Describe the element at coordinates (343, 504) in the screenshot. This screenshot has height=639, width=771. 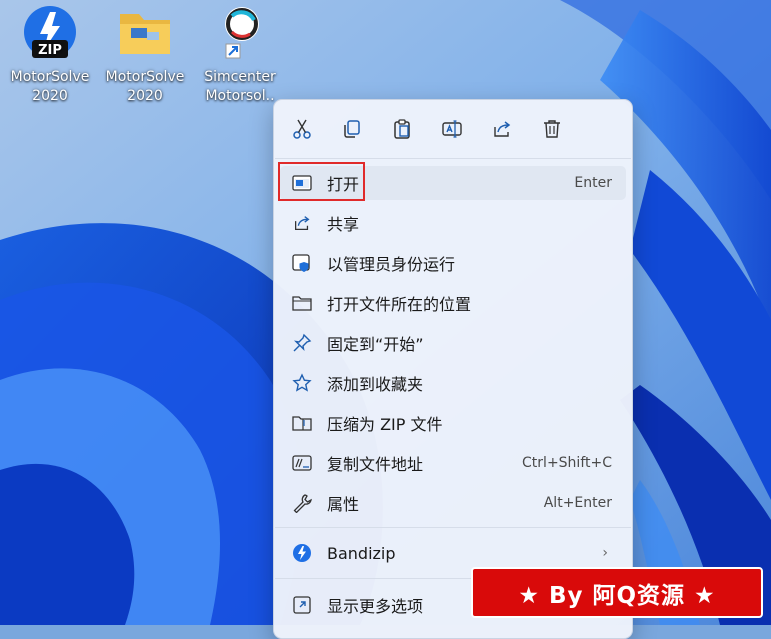
I see `menu-item-label: 属性` at that location.